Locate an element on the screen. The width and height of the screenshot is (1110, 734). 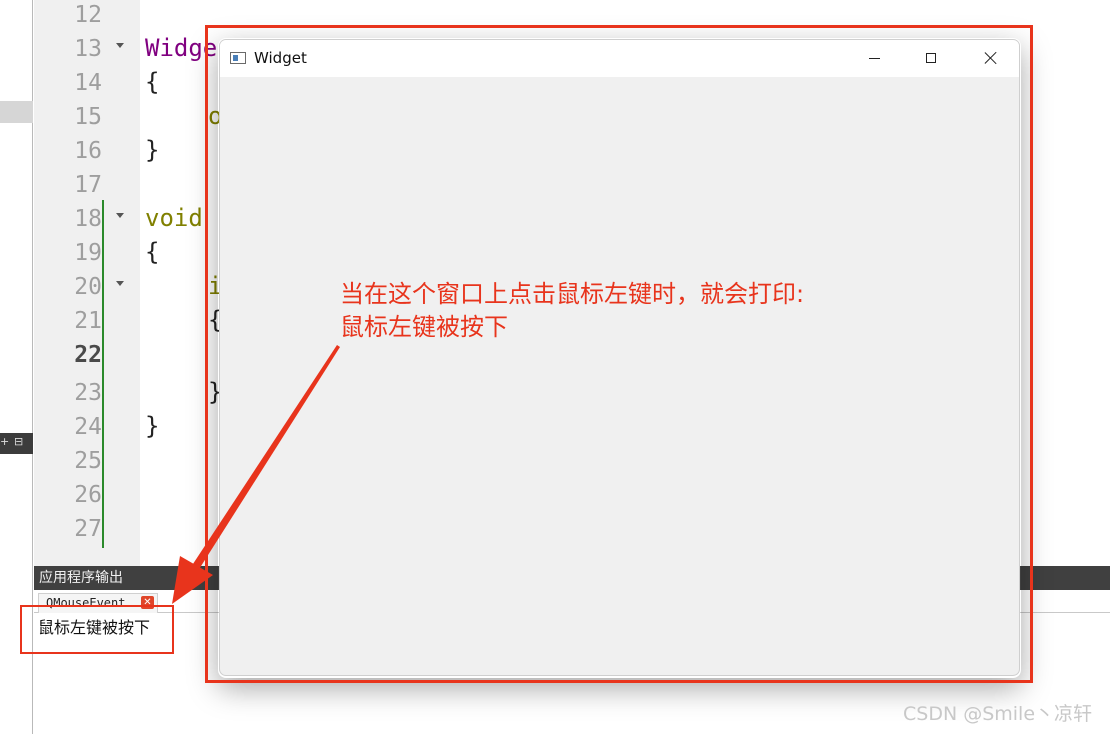
line-number: 17 is located at coordinates (88, 185).